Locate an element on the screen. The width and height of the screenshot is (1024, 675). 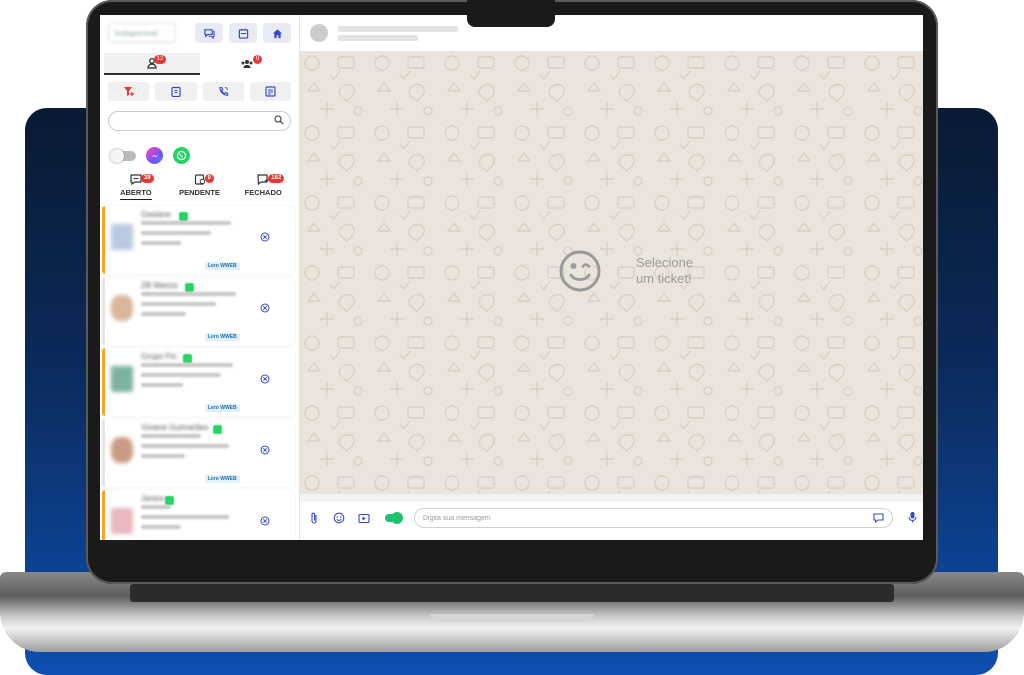
status-tabs: 39 ABERTO 0 PENDENTE 162 FECHADO is located at coordinates (199, 188).